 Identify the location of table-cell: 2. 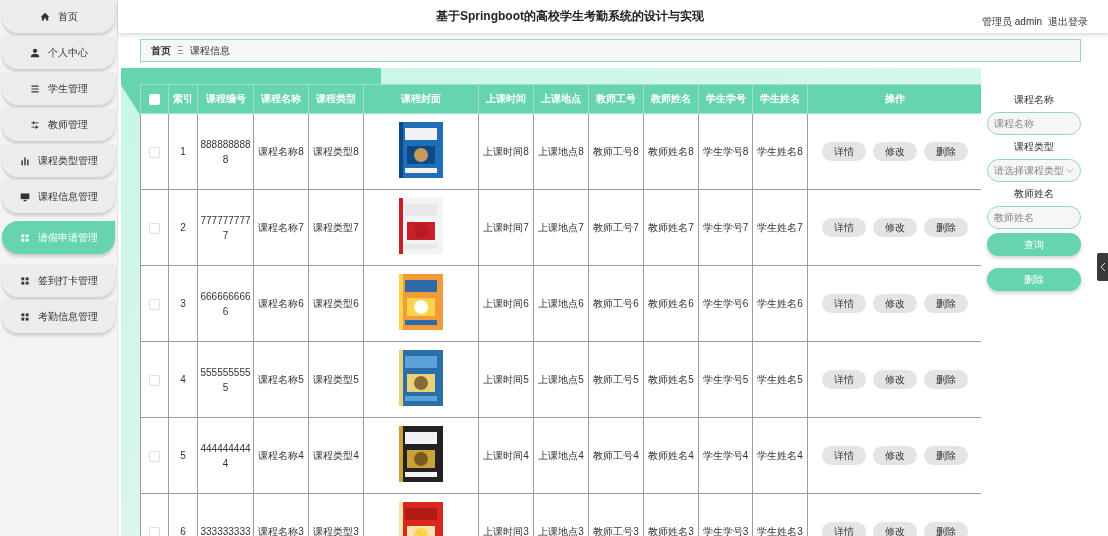
(183, 227).